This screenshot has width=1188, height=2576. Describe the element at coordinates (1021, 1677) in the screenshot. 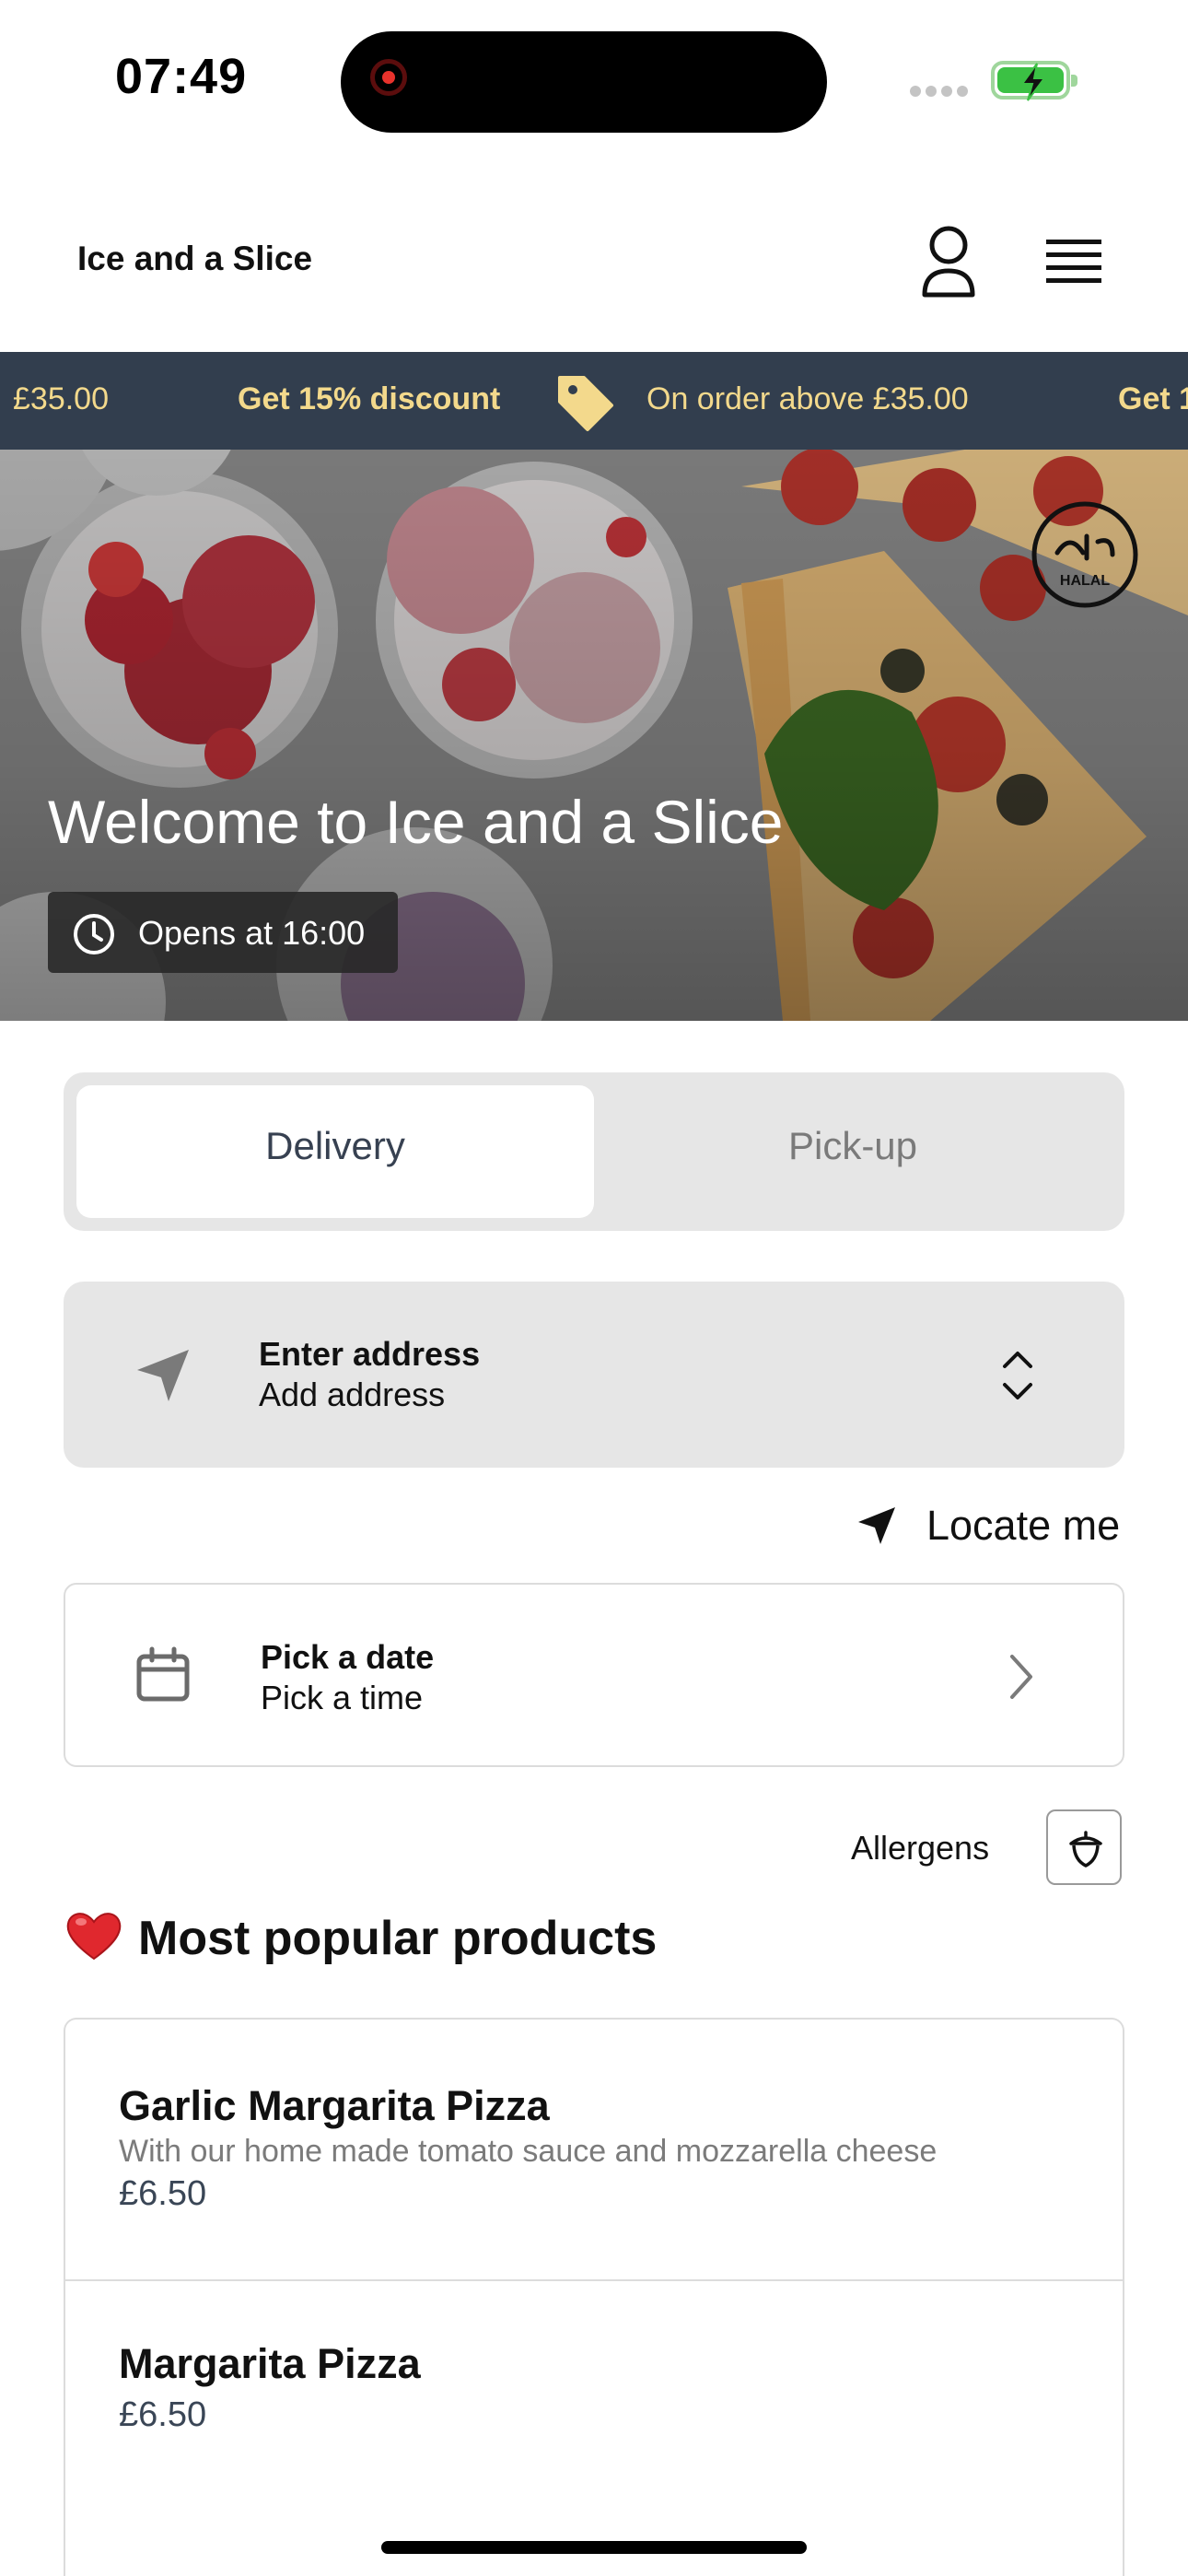

I see `chevron-right-icon` at that location.